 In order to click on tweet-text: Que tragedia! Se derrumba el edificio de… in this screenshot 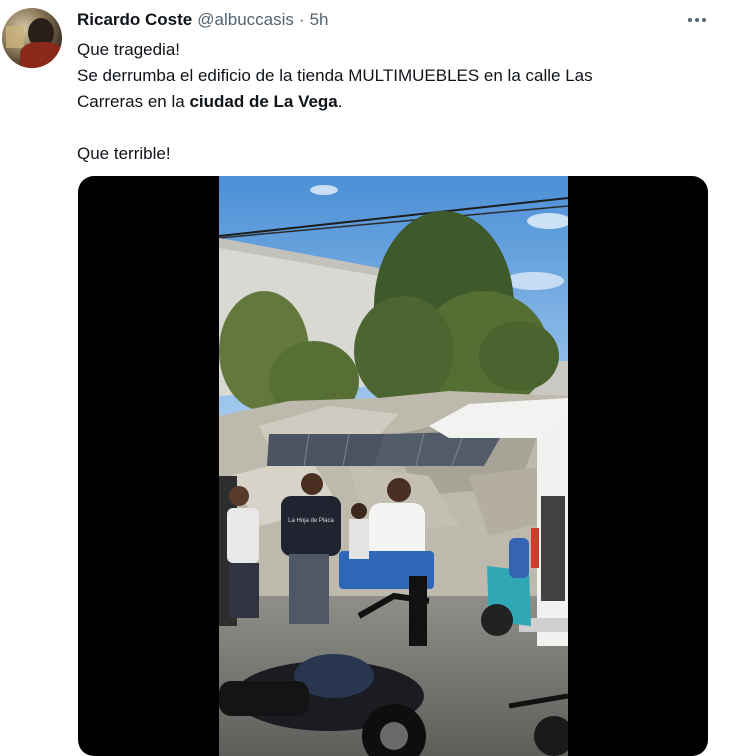, I will do `click(397, 102)`.